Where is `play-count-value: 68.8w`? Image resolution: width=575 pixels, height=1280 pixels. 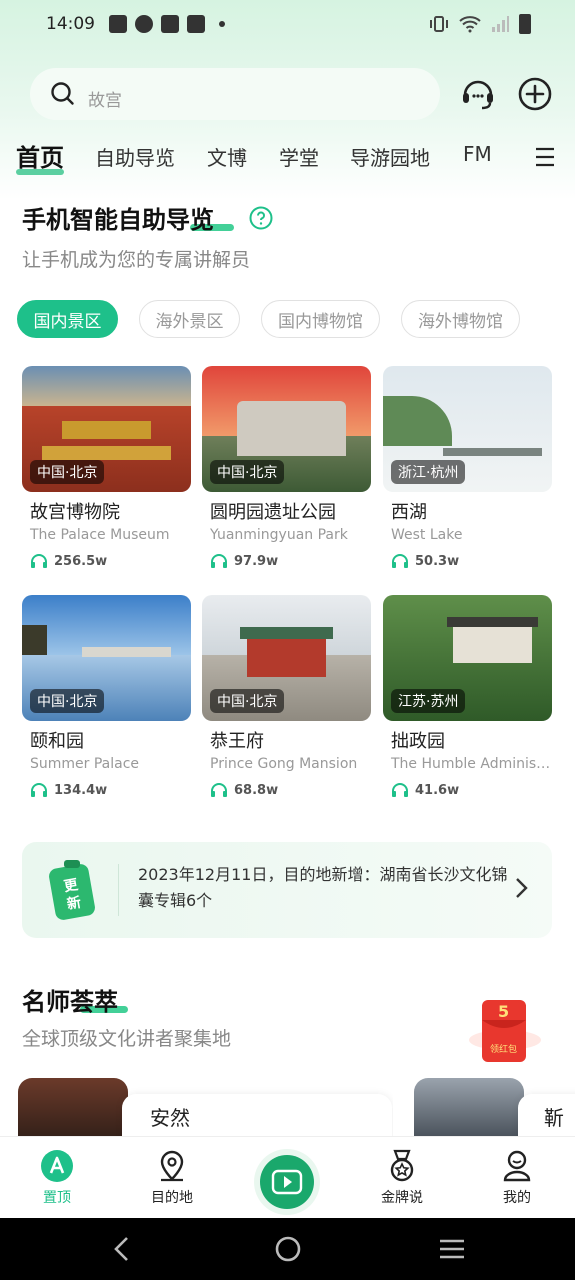 play-count-value: 68.8w is located at coordinates (256, 790).